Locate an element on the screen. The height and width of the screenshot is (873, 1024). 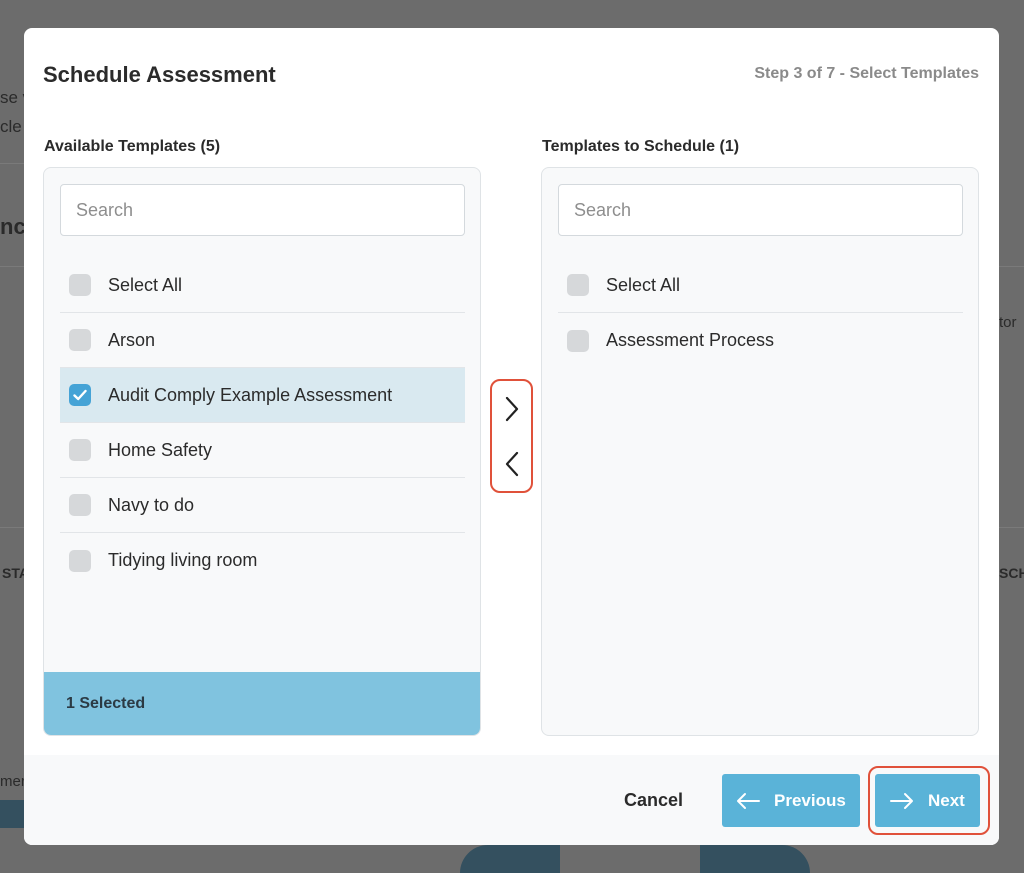
list-item-label: Navy to do is located at coordinates (151, 504).